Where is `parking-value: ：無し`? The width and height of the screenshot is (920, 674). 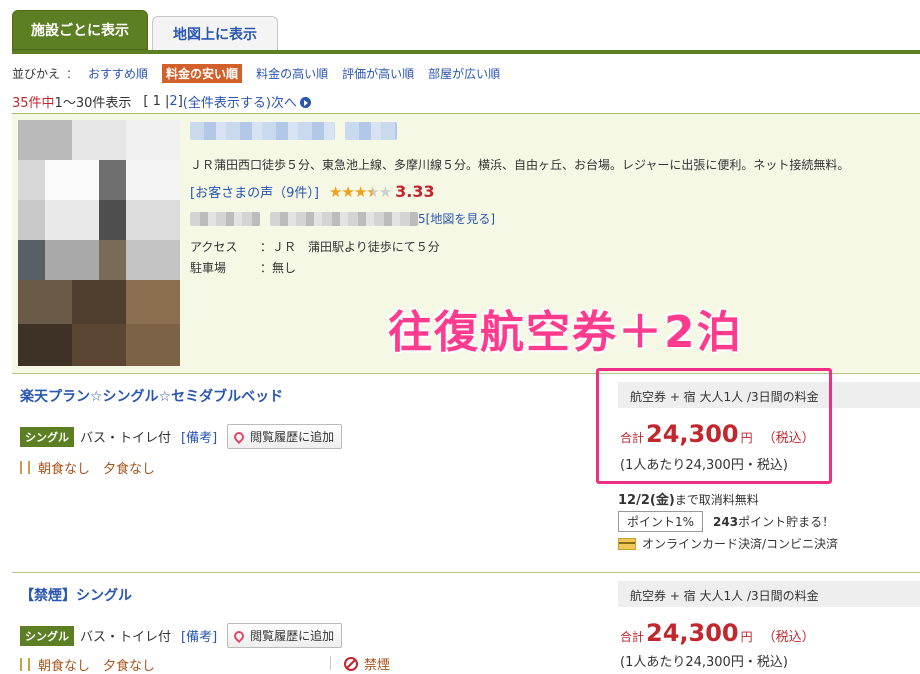
parking-value: ：無し is located at coordinates (278, 268).